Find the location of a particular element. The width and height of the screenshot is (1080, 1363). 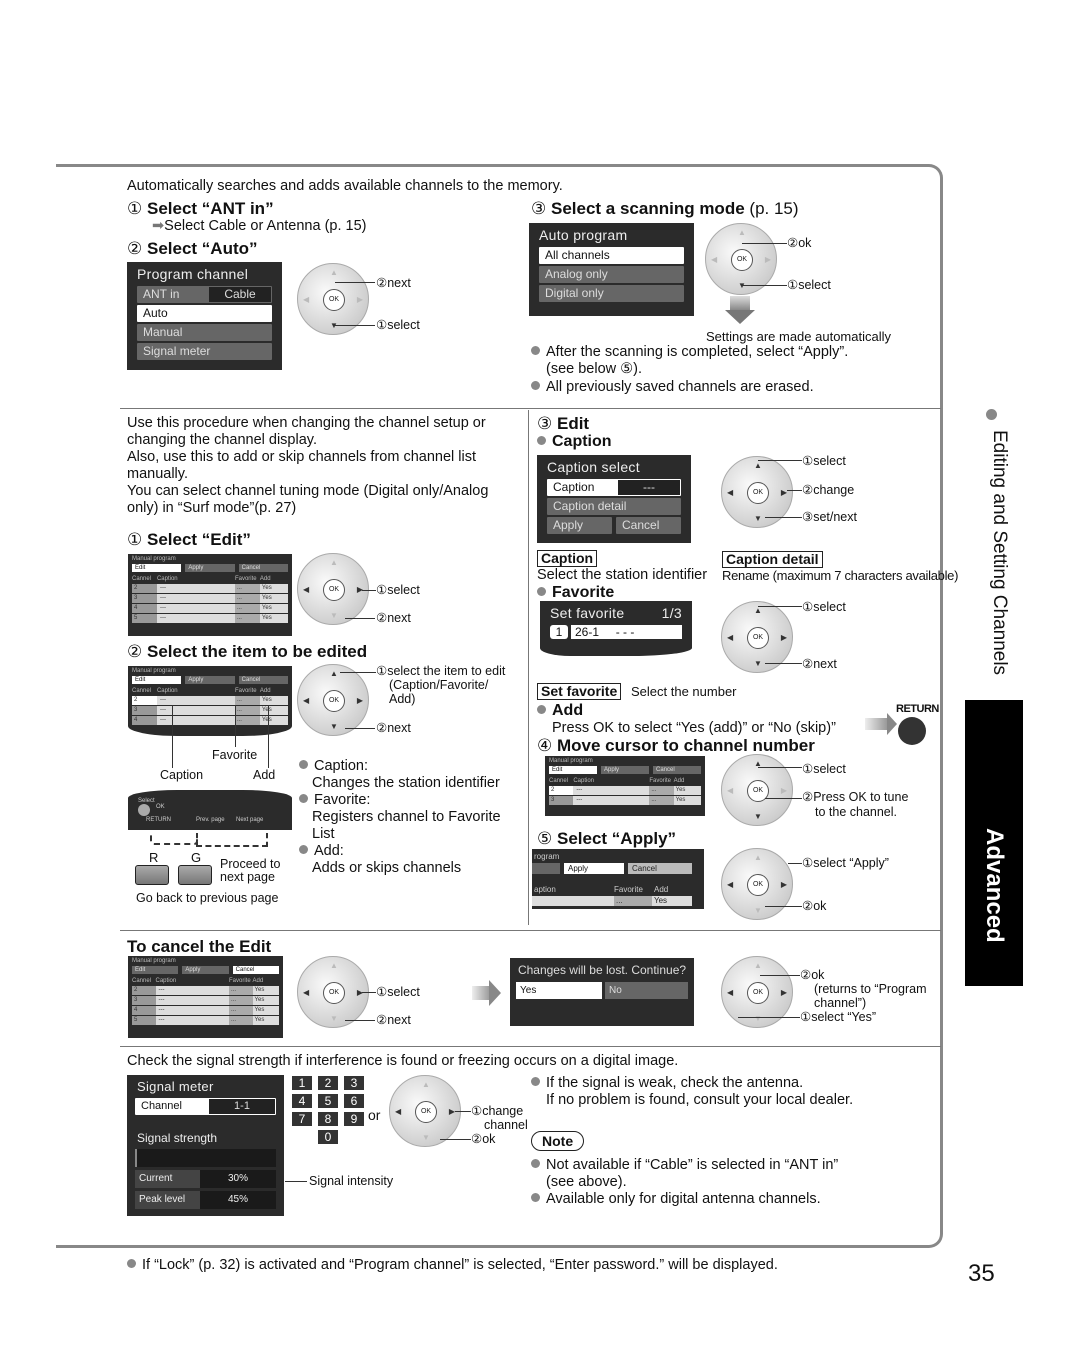

yes-button: Yes is located at coordinates (559, 990).